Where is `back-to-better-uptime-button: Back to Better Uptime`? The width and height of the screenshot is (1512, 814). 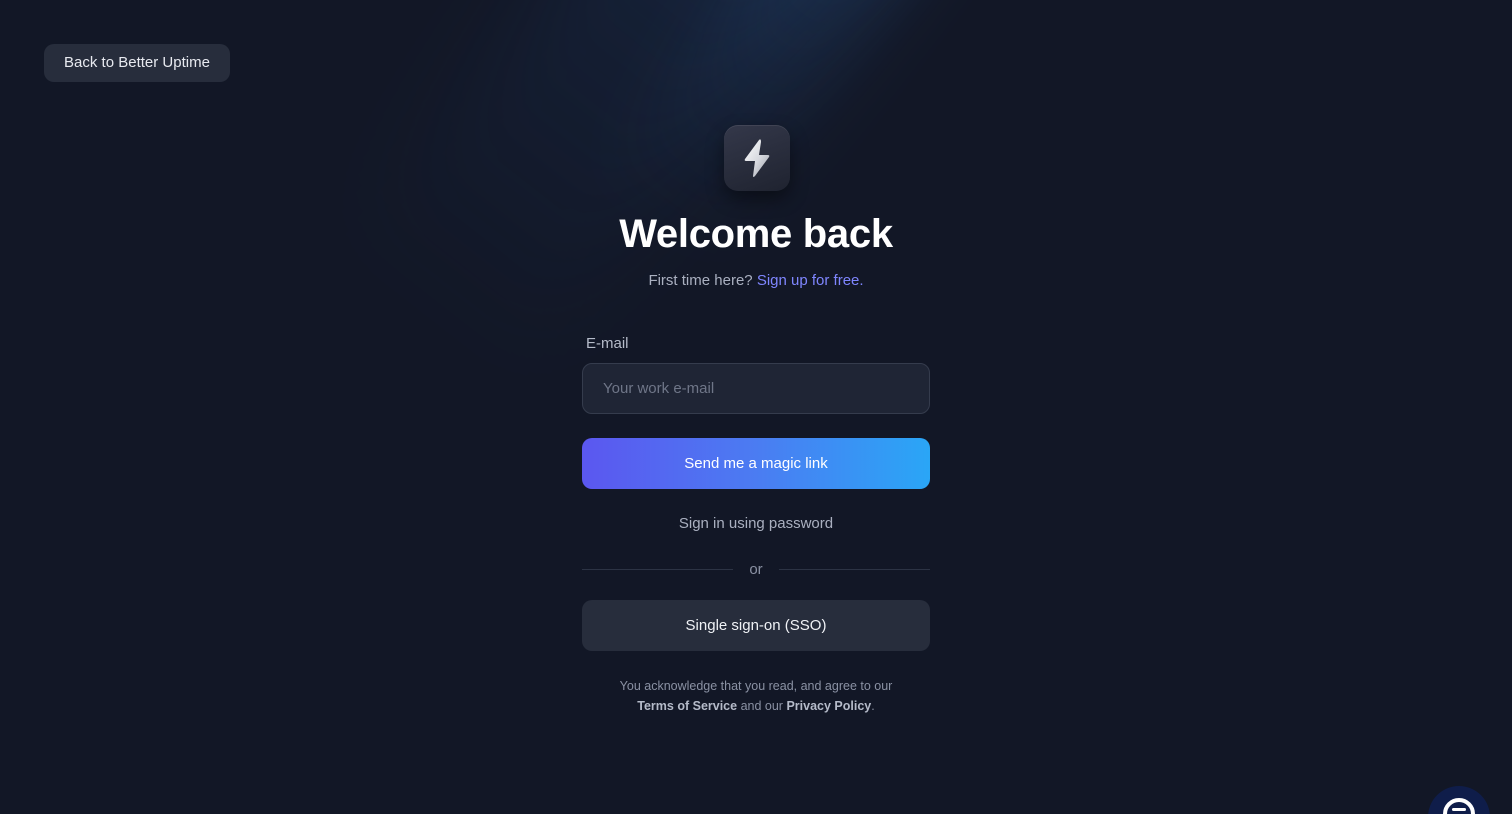 back-to-better-uptime-button: Back to Better Uptime is located at coordinates (137, 63).